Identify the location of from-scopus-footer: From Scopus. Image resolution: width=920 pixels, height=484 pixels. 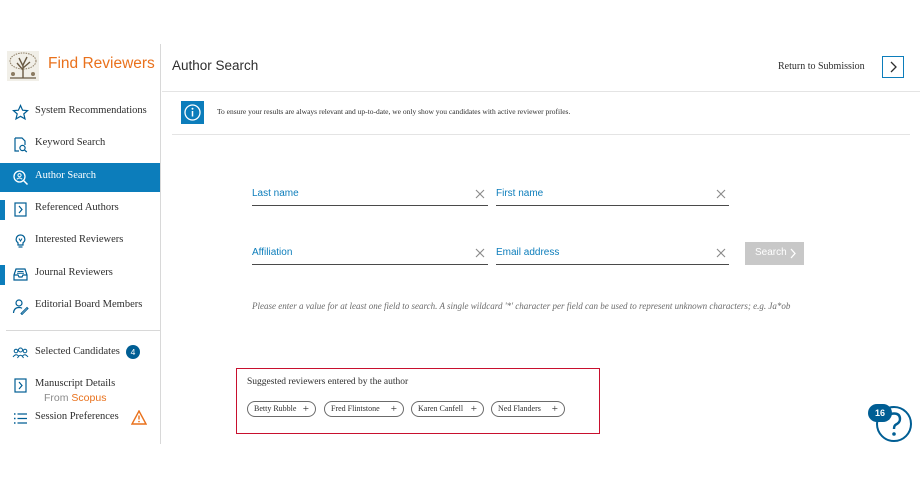
(75, 398).